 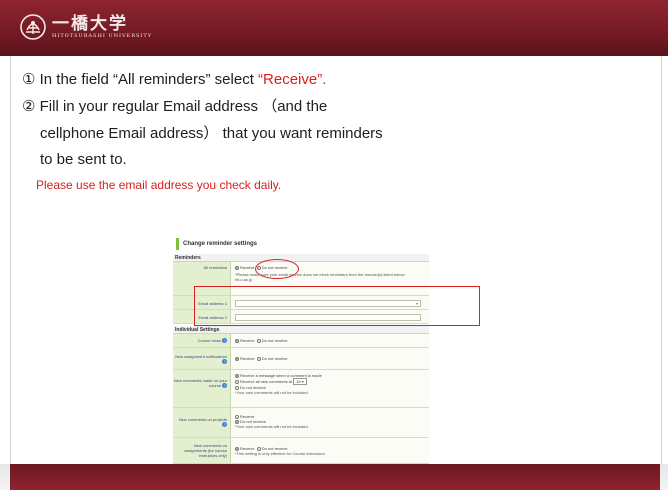 I want to click on logo-english: HITOTSUBASHI UNIVERSITY, so click(x=102, y=35).